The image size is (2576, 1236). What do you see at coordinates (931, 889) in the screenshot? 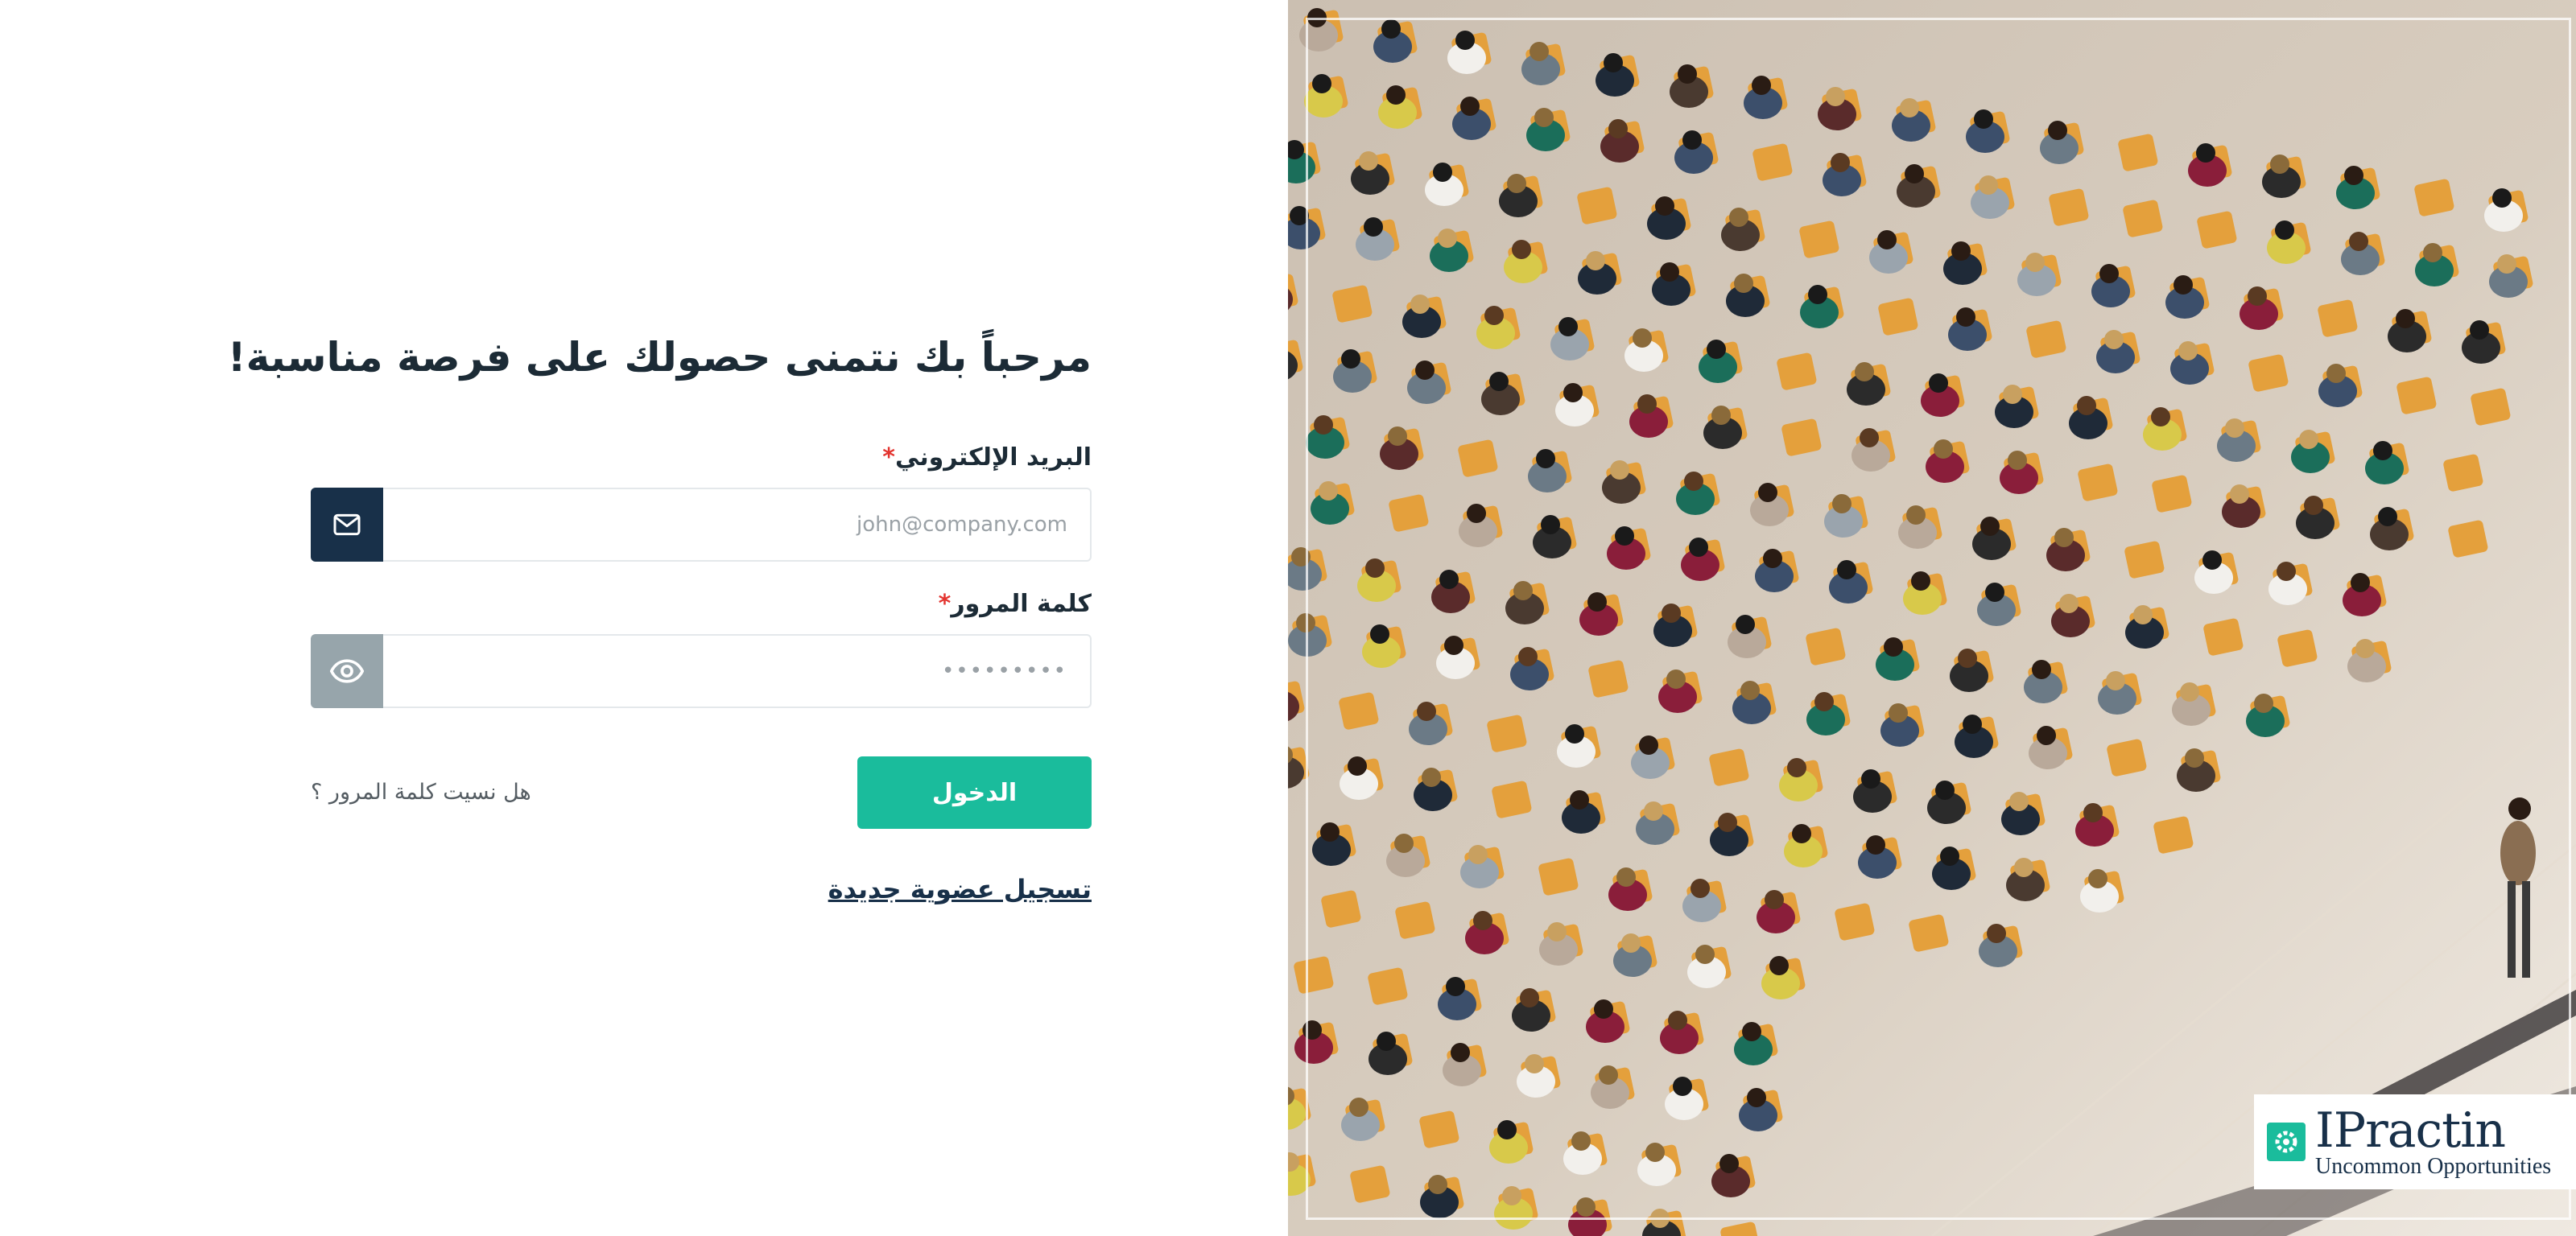
I see `register-link: تسجيل عضوية جديدة` at bounding box center [931, 889].